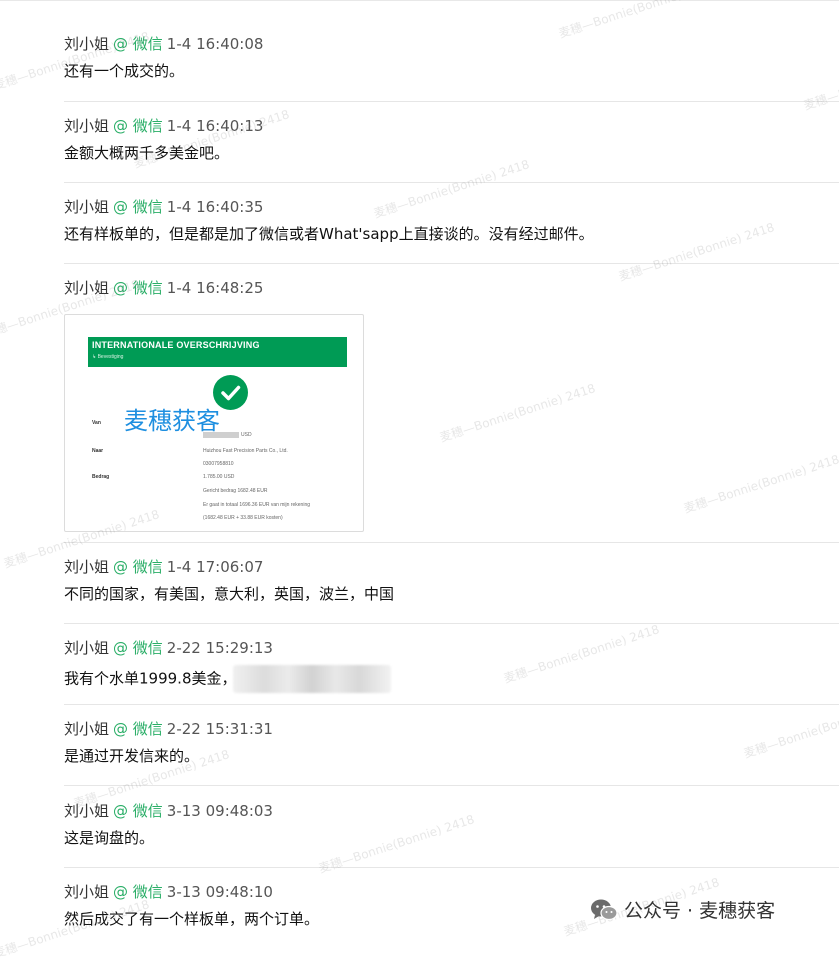 The height and width of the screenshot is (962, 839). I want to click on chat-message: 刘小姐 @ 微信 2-22 15:29:13 我有个水单1999.8美金，, so click(451, 671).